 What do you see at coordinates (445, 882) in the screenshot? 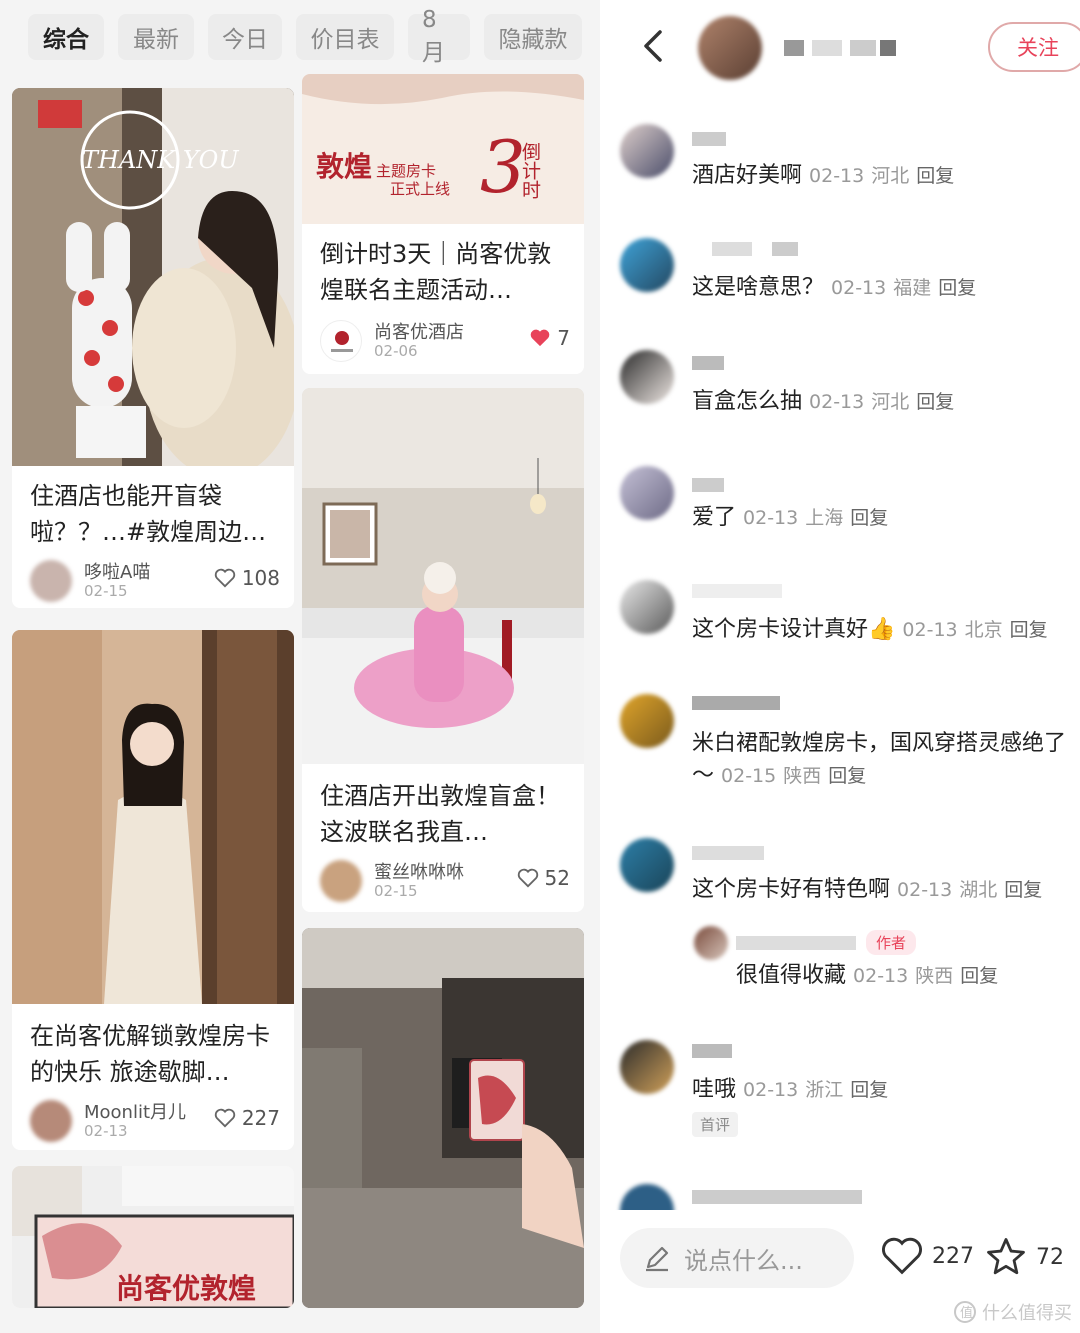
I see `note-meta: 蜜丝咻咻咻 02-15 52` at bounding box center [445, 882].